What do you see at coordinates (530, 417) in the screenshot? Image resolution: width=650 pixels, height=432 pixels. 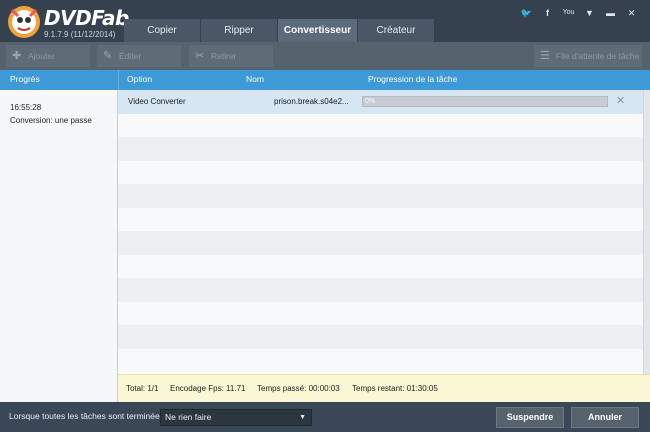 I see `suspend-button: Suspendre` at bounding box center [530, 417].